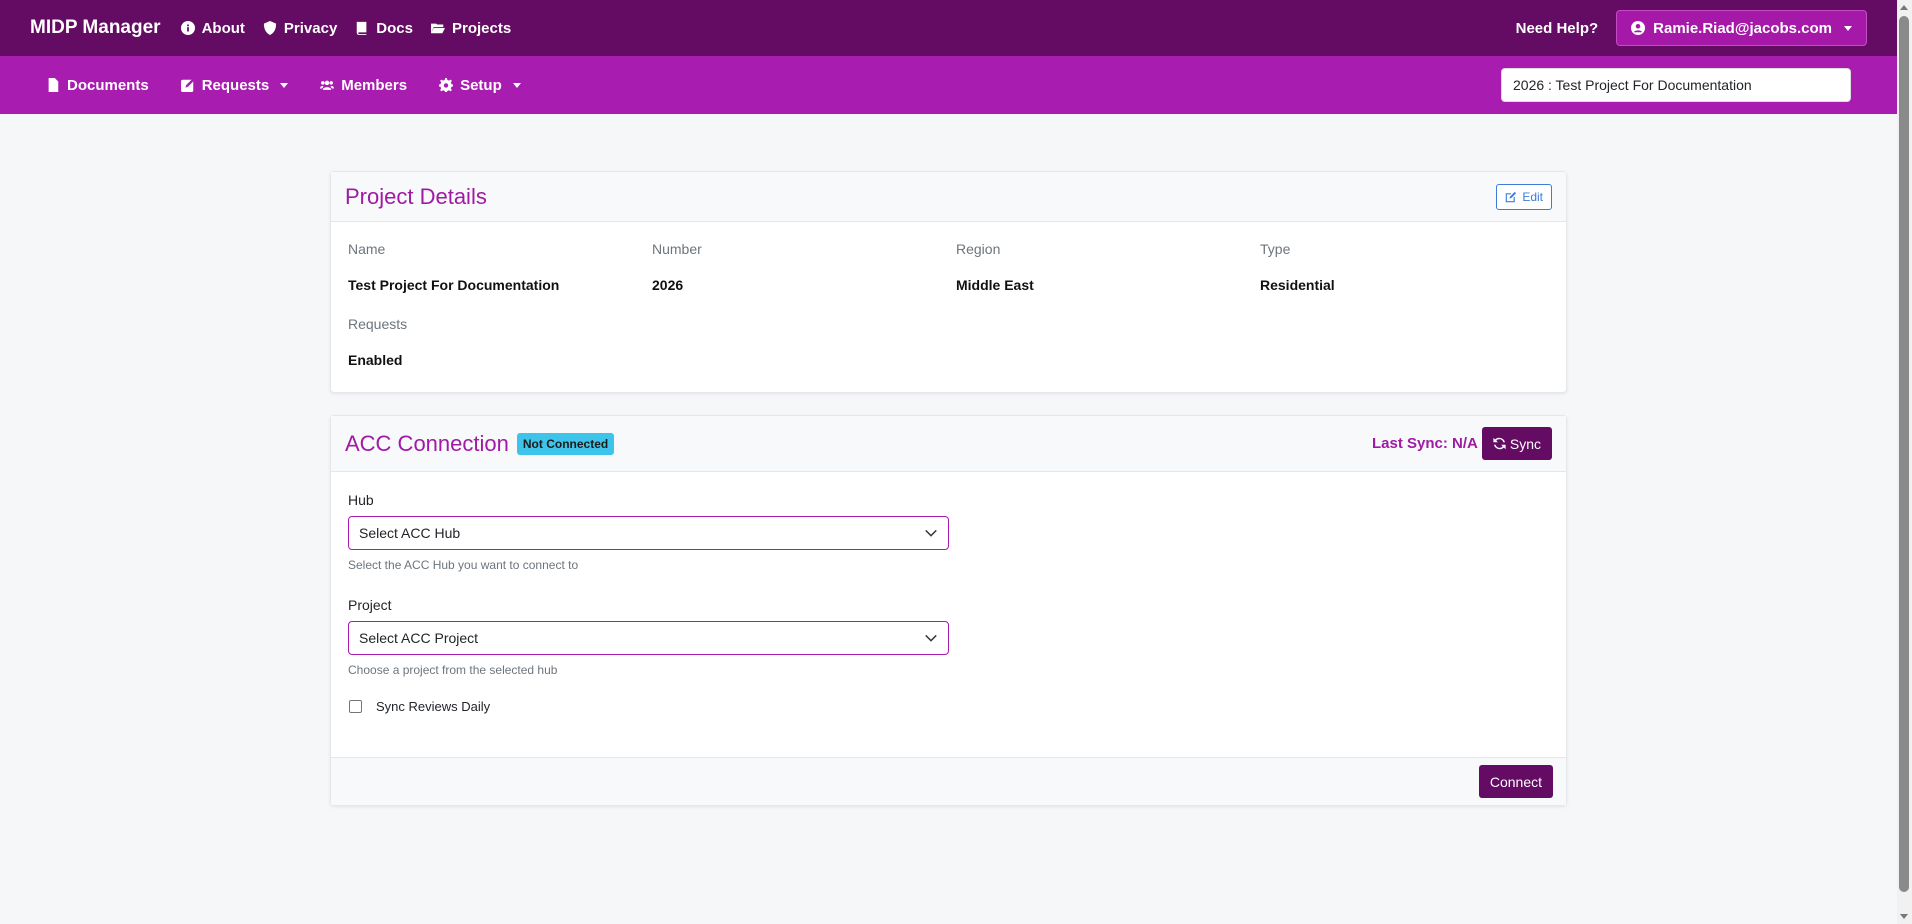 The width and height of the screenshot is (1912, 924). What do you see at coordinates (453, 670) in the screenshot?
I see `project-help-text: Choose a project from the selected hub` at bounding box center [453, 670].